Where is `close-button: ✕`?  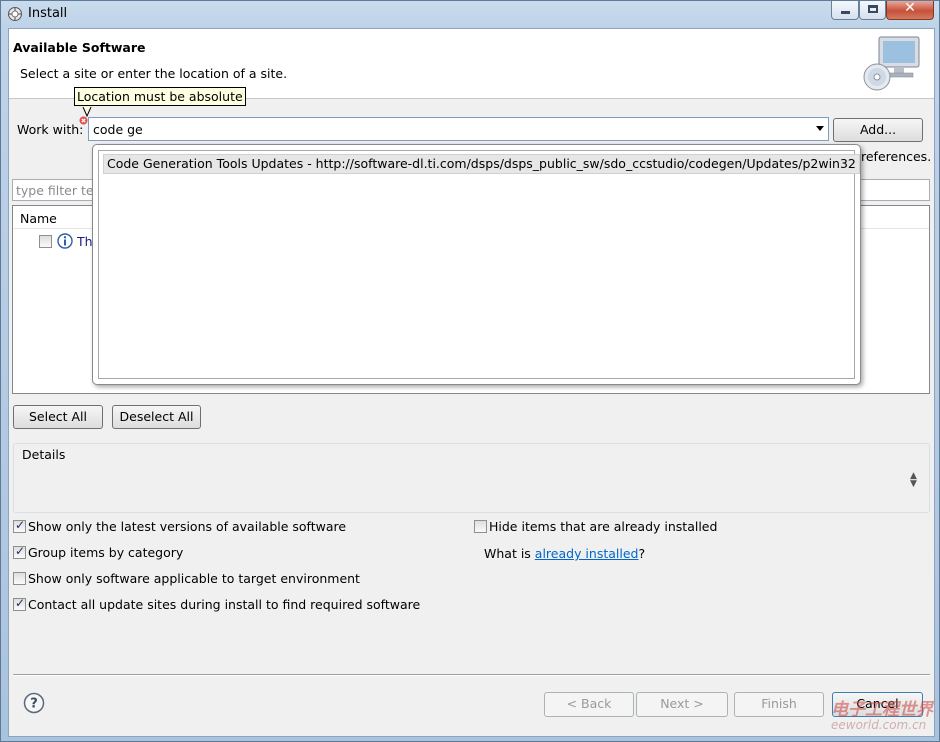 close-button: ✕ is located at coordinates (910, 10).